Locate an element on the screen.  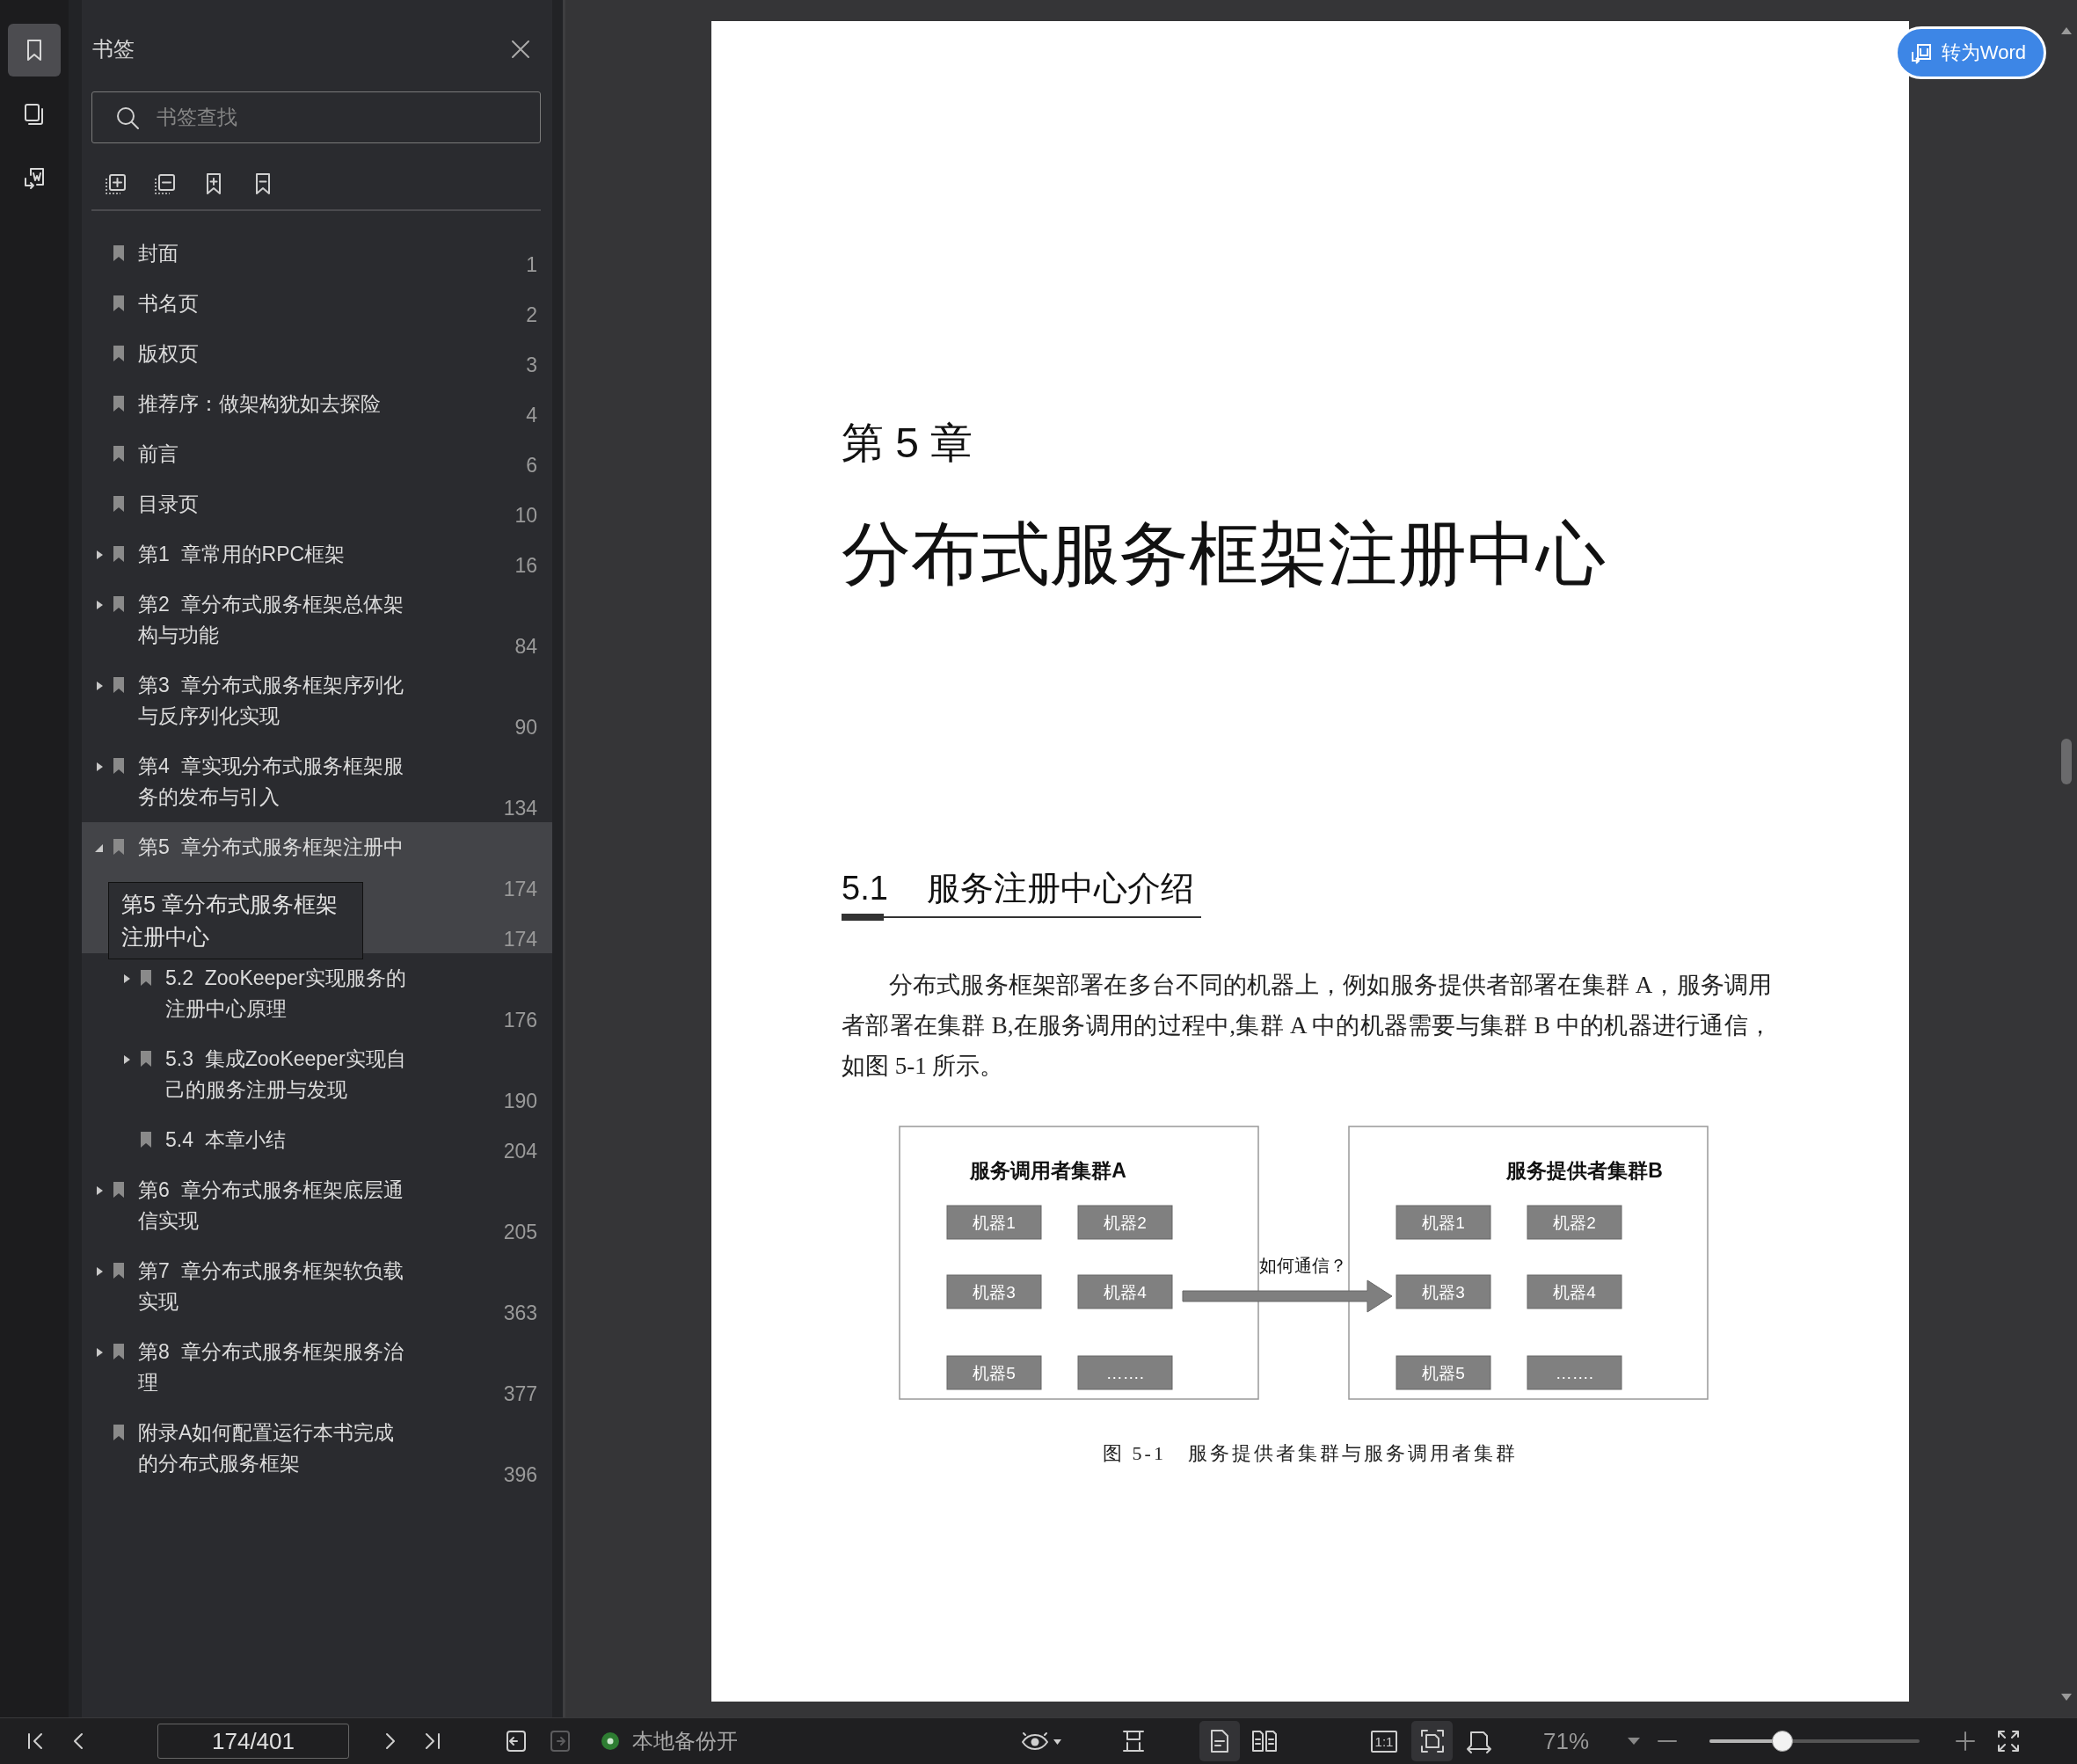
section-number: 5.1 is located at coordinates (865, 888).